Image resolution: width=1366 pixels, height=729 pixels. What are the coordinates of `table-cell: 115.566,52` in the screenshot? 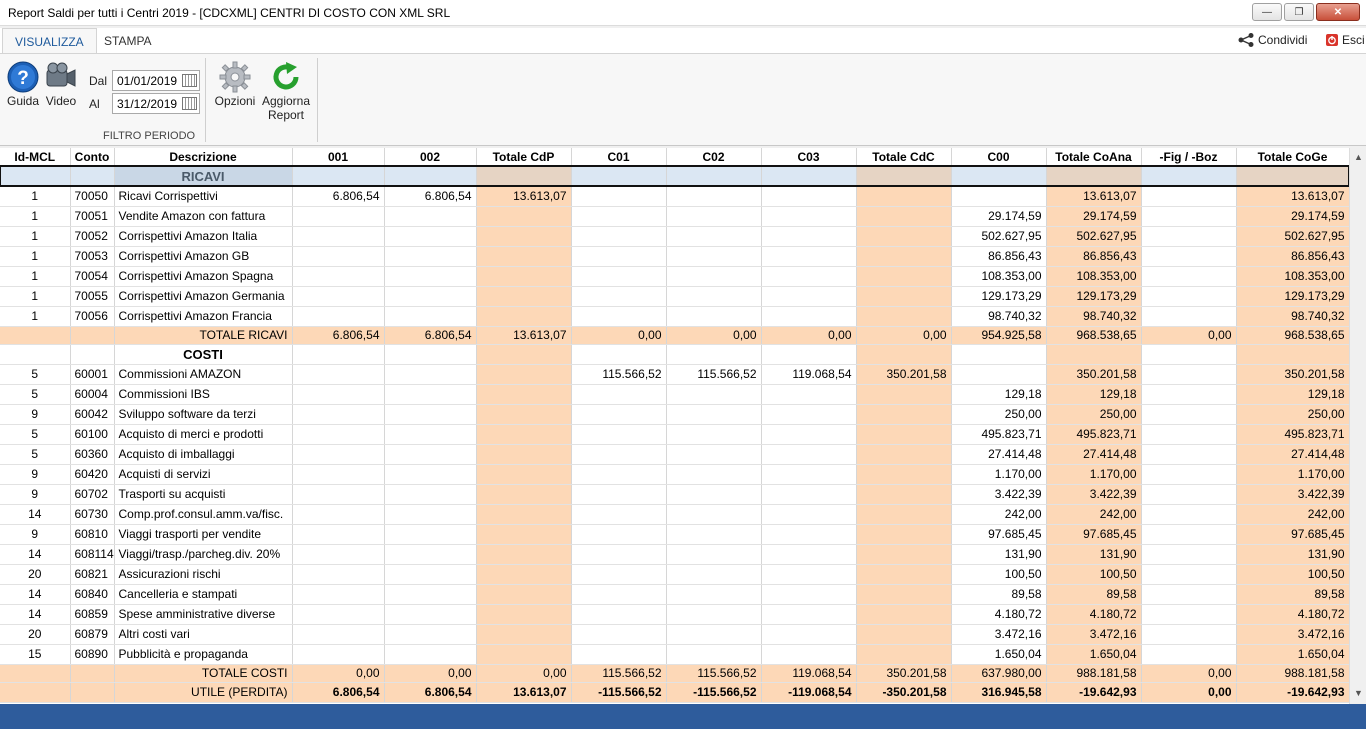 It's located at (619, 374).